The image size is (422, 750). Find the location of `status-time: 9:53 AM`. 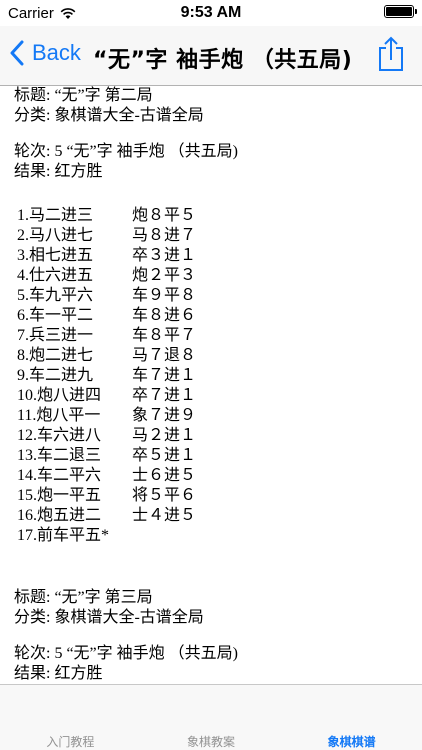

status-time: 9:53 AM is located at coordinates (211, 12).